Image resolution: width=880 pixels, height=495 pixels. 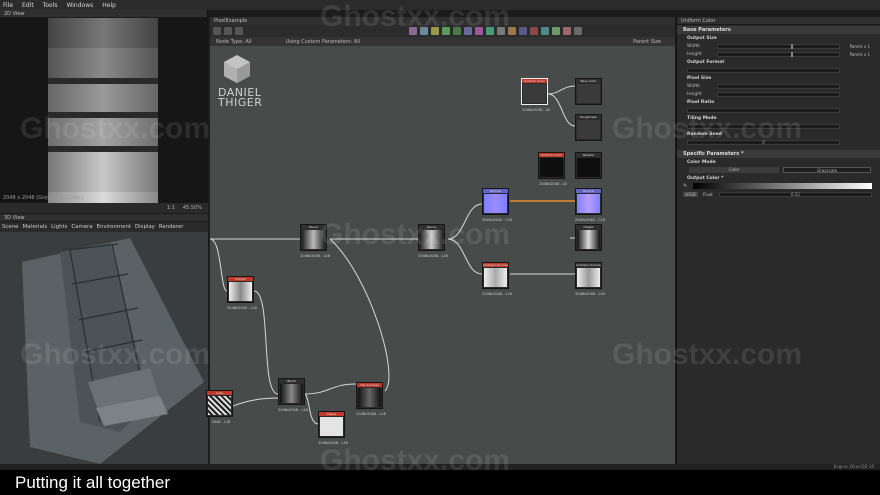 I want to click on height-slider, so click(x=778, y=54).